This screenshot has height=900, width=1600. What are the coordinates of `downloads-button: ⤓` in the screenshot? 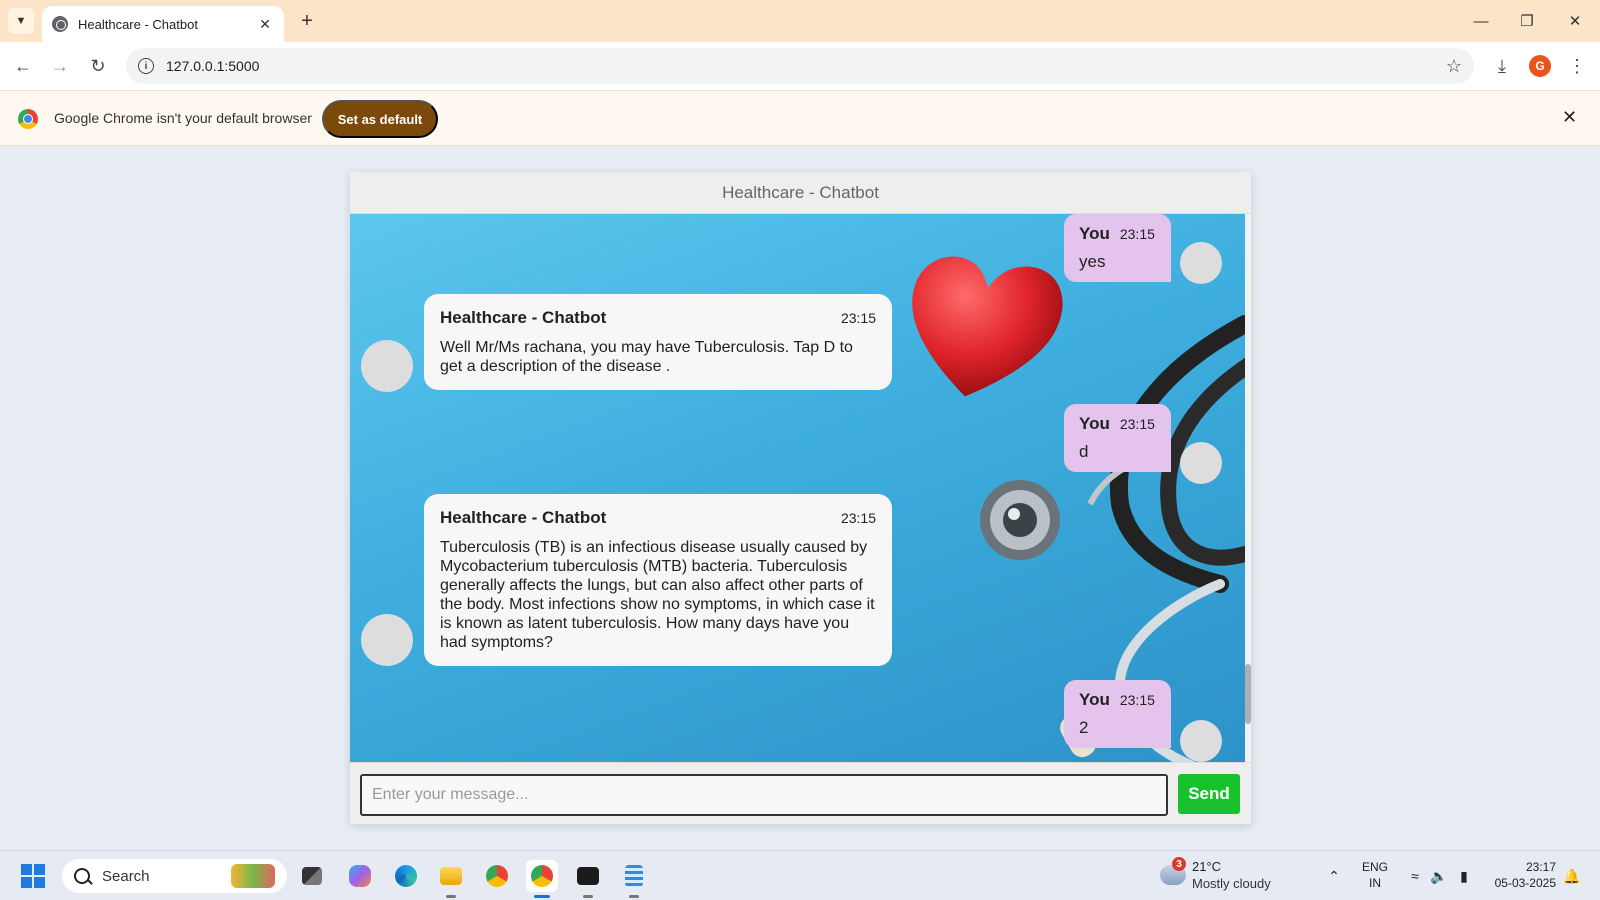 It's located at (1502, 66).